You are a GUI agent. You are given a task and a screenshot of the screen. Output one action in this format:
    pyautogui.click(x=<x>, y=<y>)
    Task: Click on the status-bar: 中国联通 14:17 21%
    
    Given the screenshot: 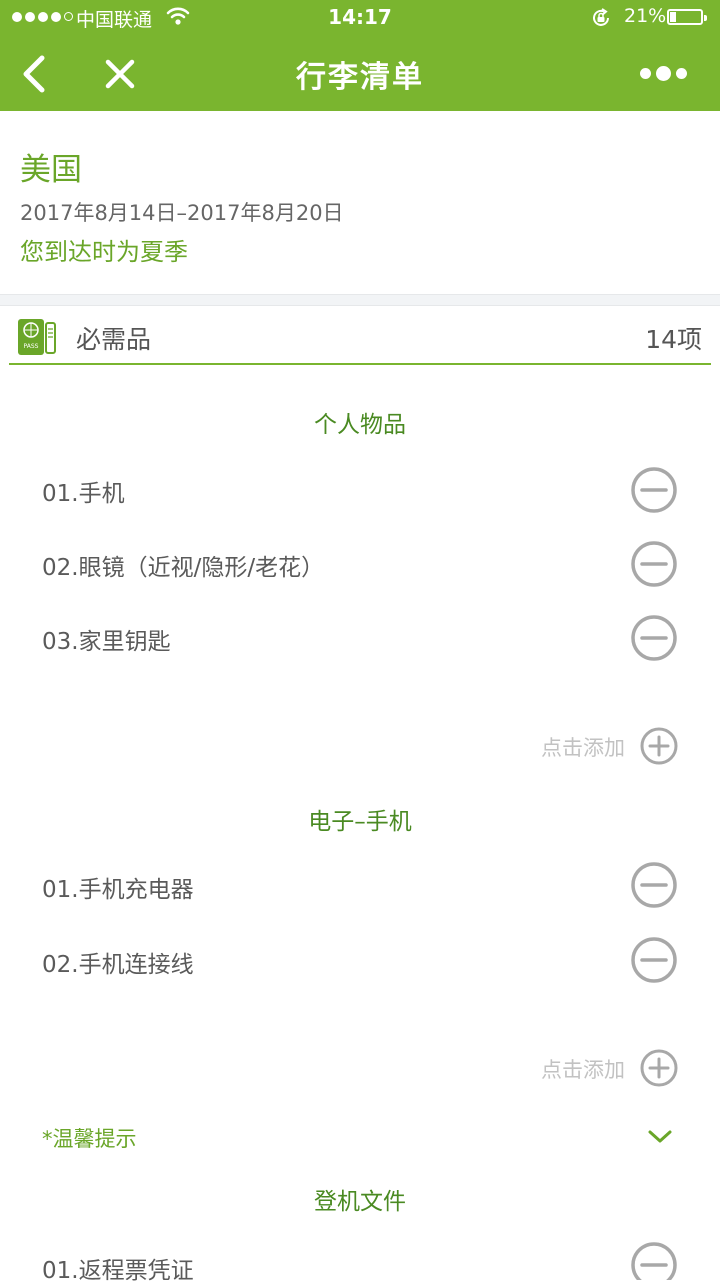 What is the action you would take?
    pyautogui.click(x=360, y=18)
    